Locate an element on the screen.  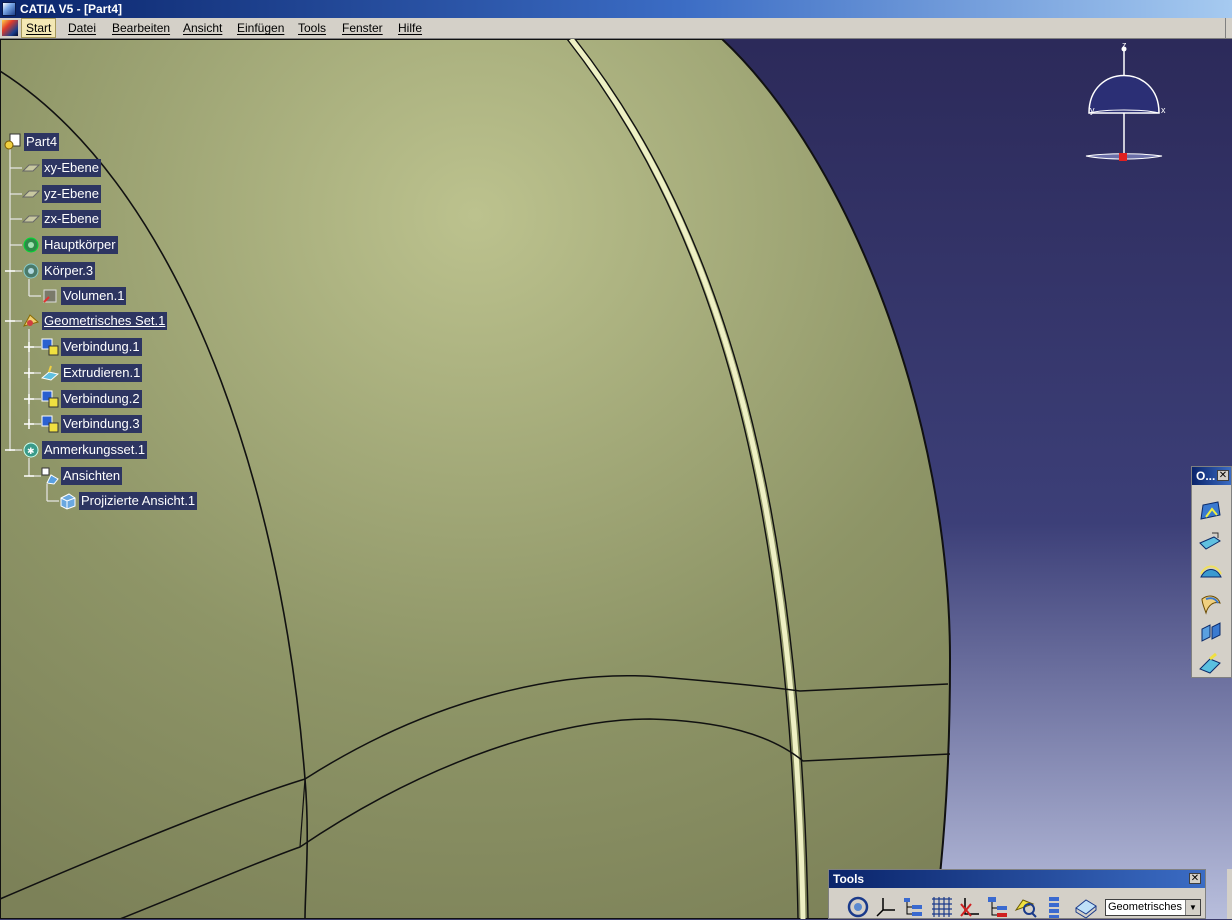
extrude-icon is located at coordinates (50, 373).